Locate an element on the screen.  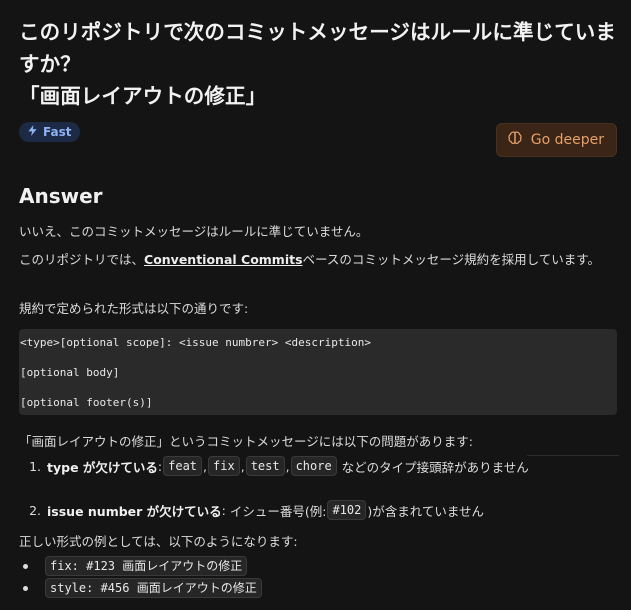
inline-code: fix is located at coordinates (224, 466).